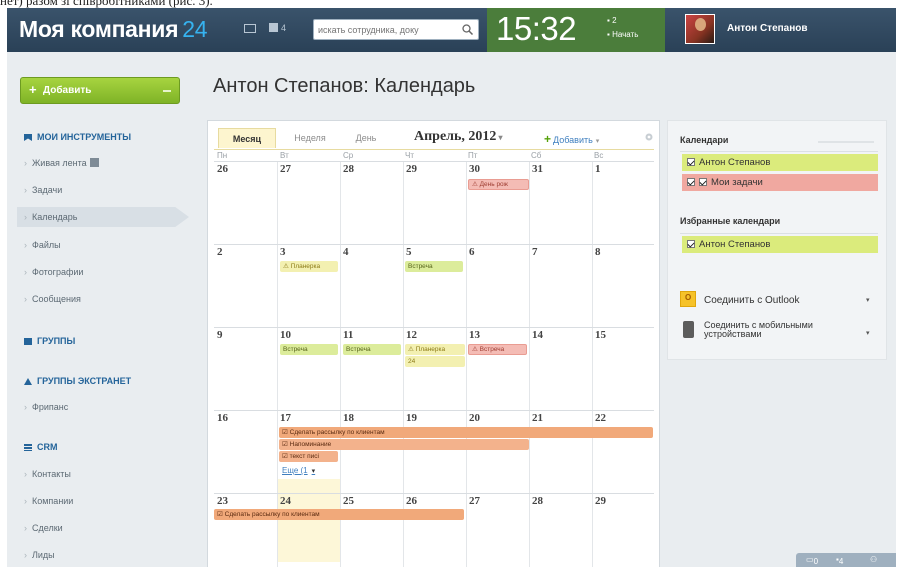 This screenshot has width=897, height=567. I want to click on calendar-event: 24, so click(435, 361).